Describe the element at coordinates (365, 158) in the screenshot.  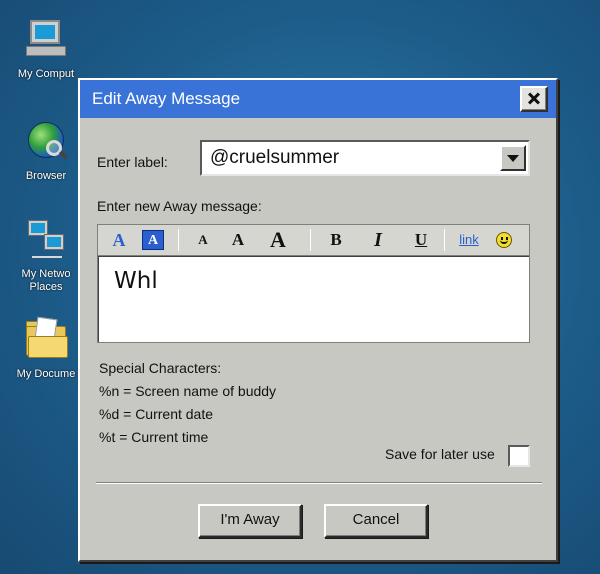
I see `label-dropdown: @cruelsummer` at that location.